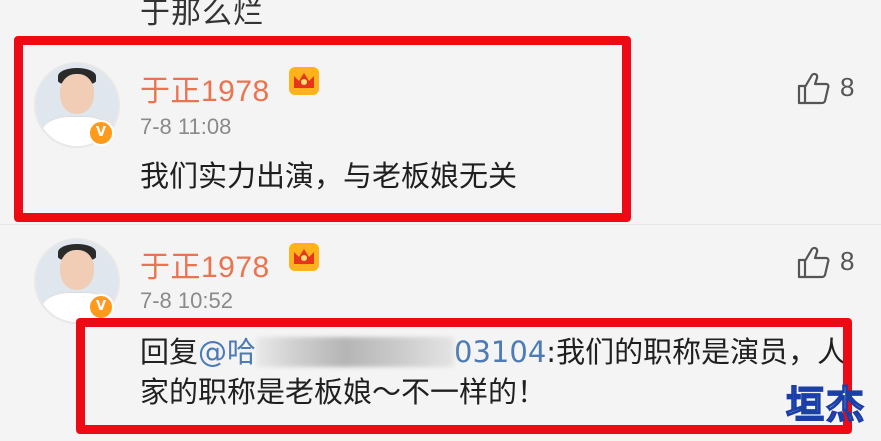 The image size is (881, 441). Describe the element at coordinates (202, 15) in the screenshot. I see `previous-comment-fragment: 于那么烂` at that location.